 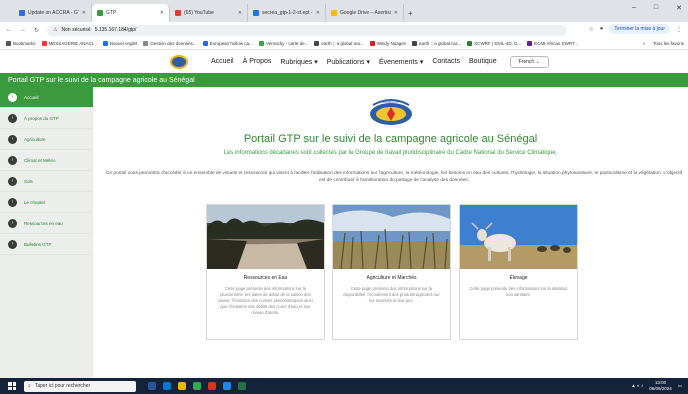 I want to click on bookmark-item: Bookmarks, so click(x=21, y=43).